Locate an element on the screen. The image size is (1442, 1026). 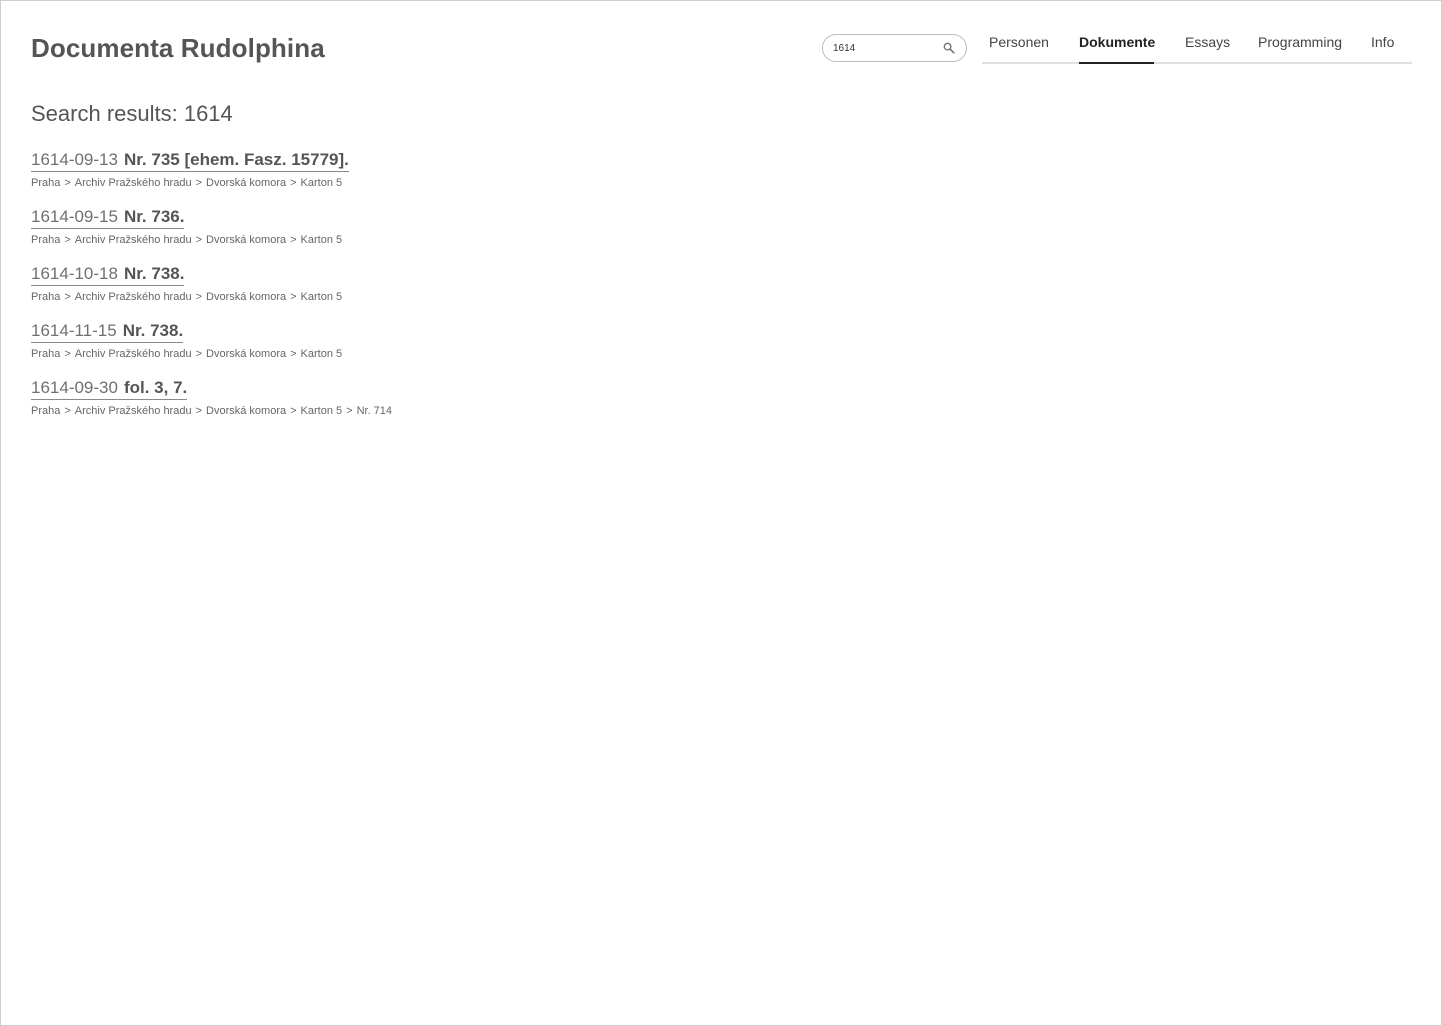
result-link: 1614-09-13 Nr. 735 [ehem. Fasz. 15779]. is located at coordinates (190, 161).